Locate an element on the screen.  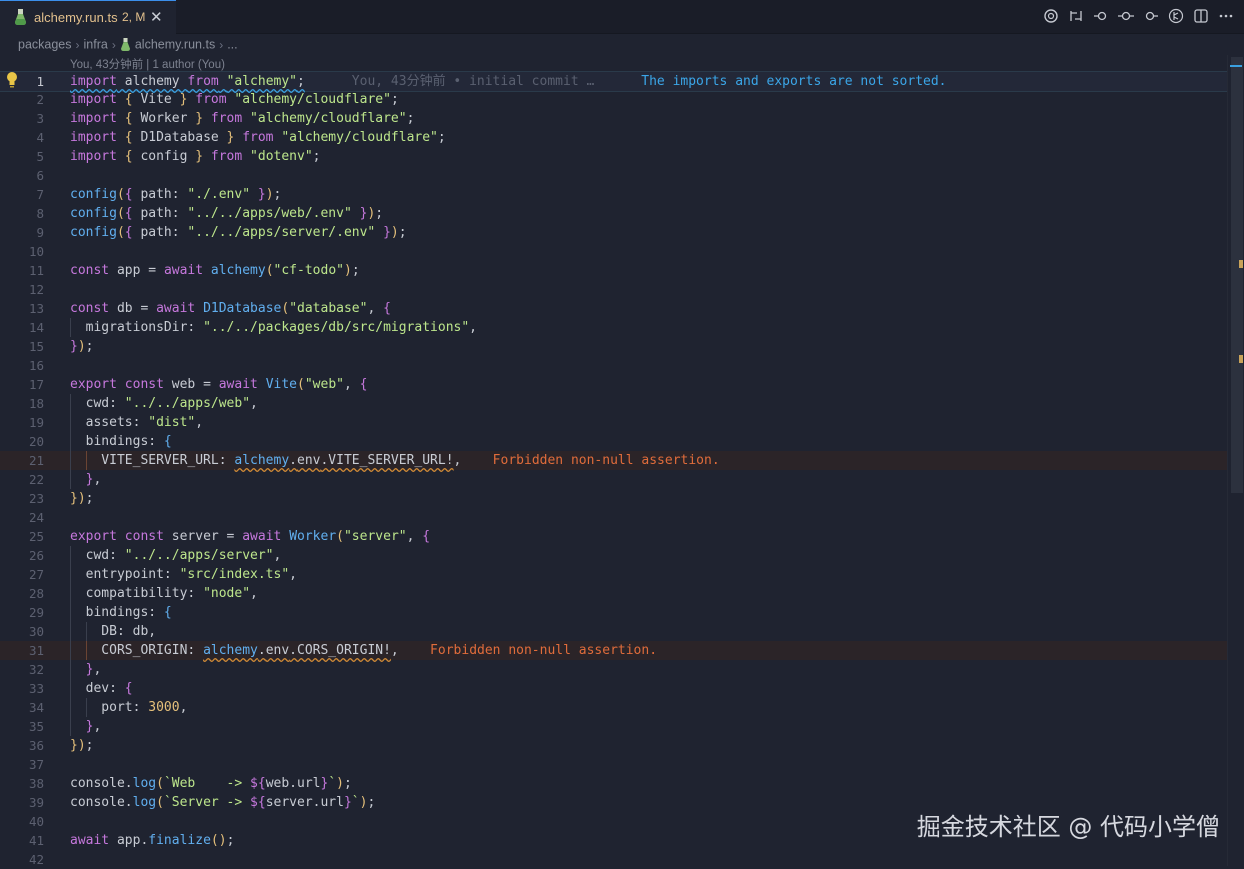
go-forward-icon is located at coordinates (1151, 16).